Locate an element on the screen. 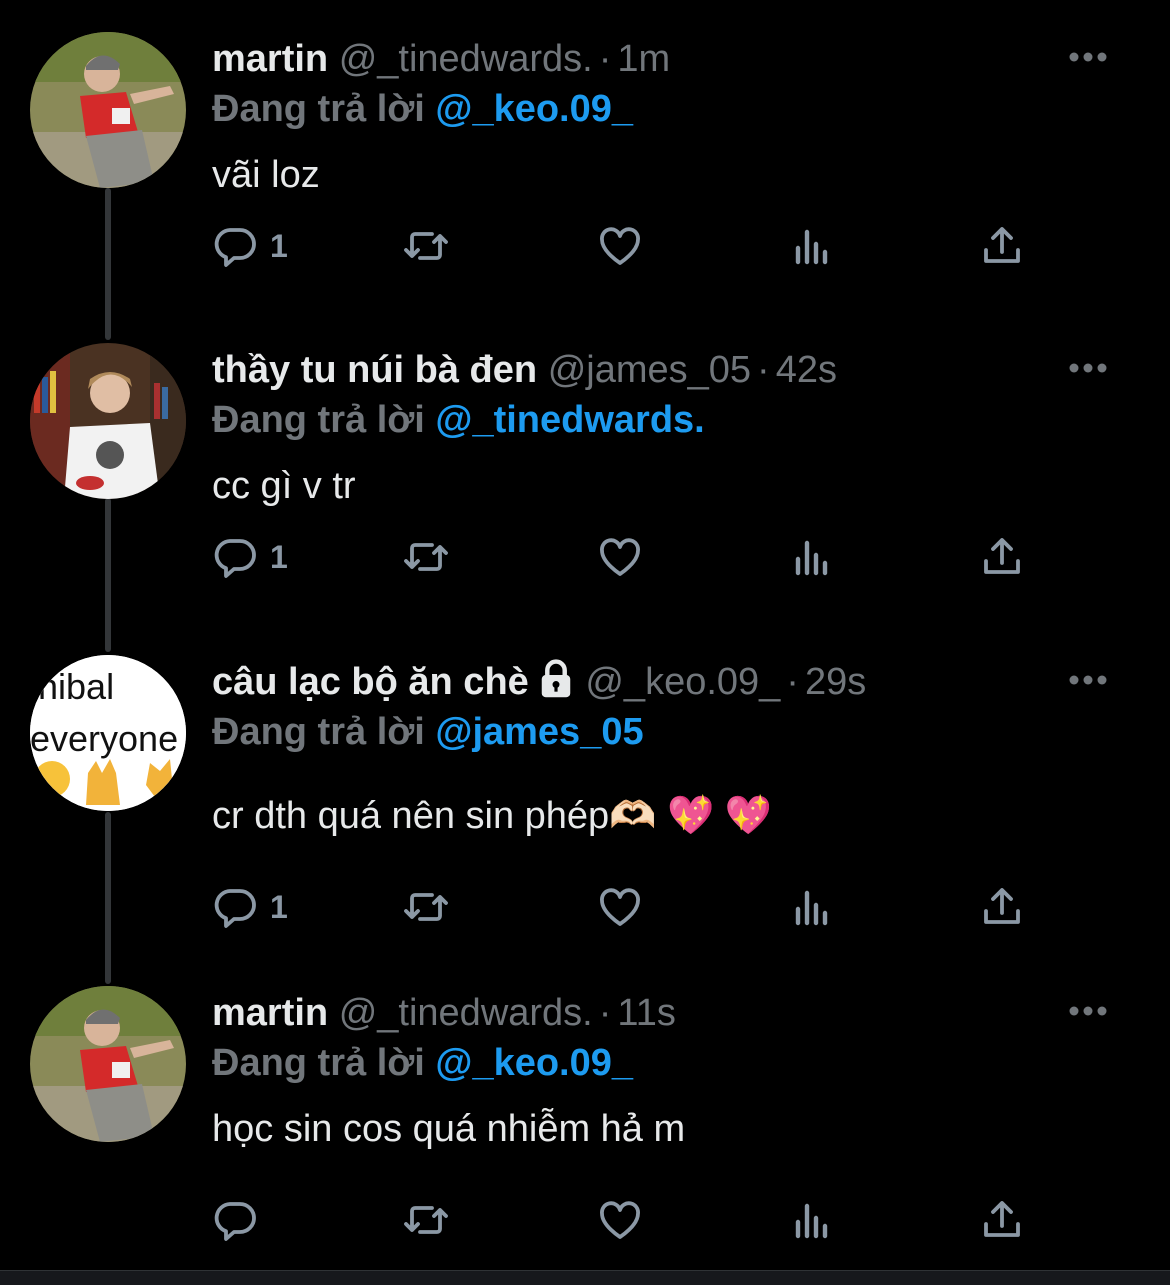 This screenshot has height=1285, width=1170. tweet-text: vãi loz is located at coordinates (266, 175).